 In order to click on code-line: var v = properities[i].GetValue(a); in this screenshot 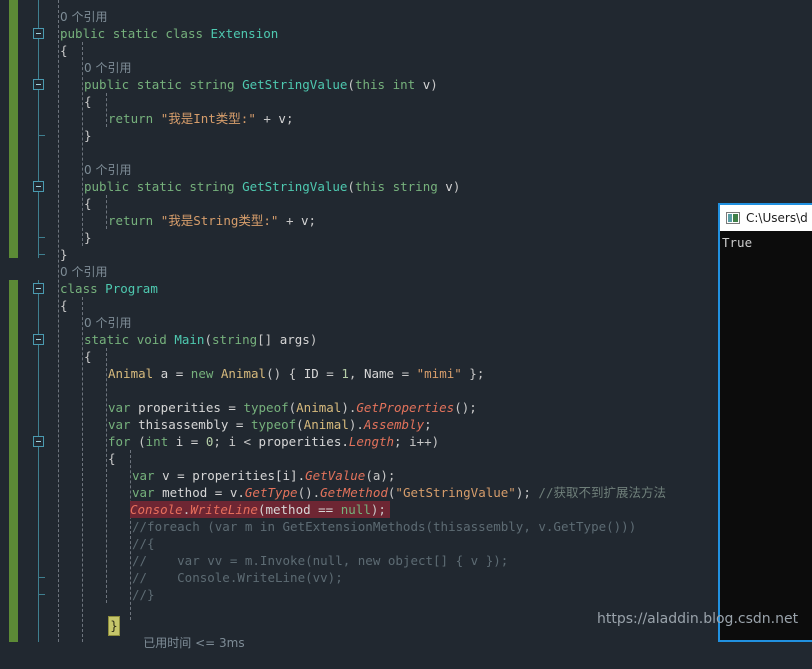, I will do `click(263, 475)`.